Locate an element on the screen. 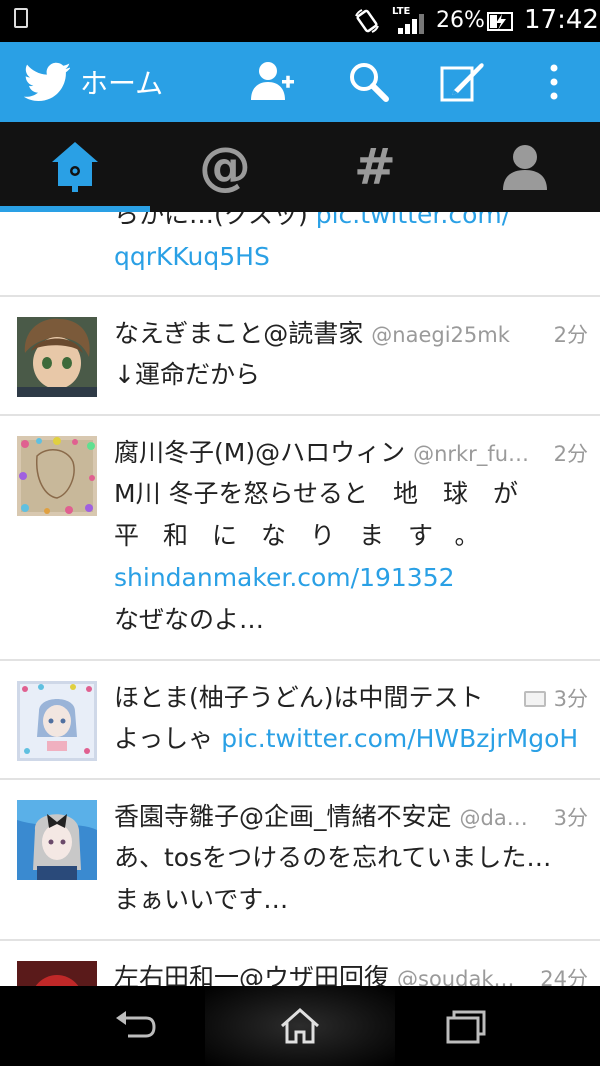  tweet-author-name: 香園寺雛子@企画_情緒不安定 is located at coordinates (283, 816).